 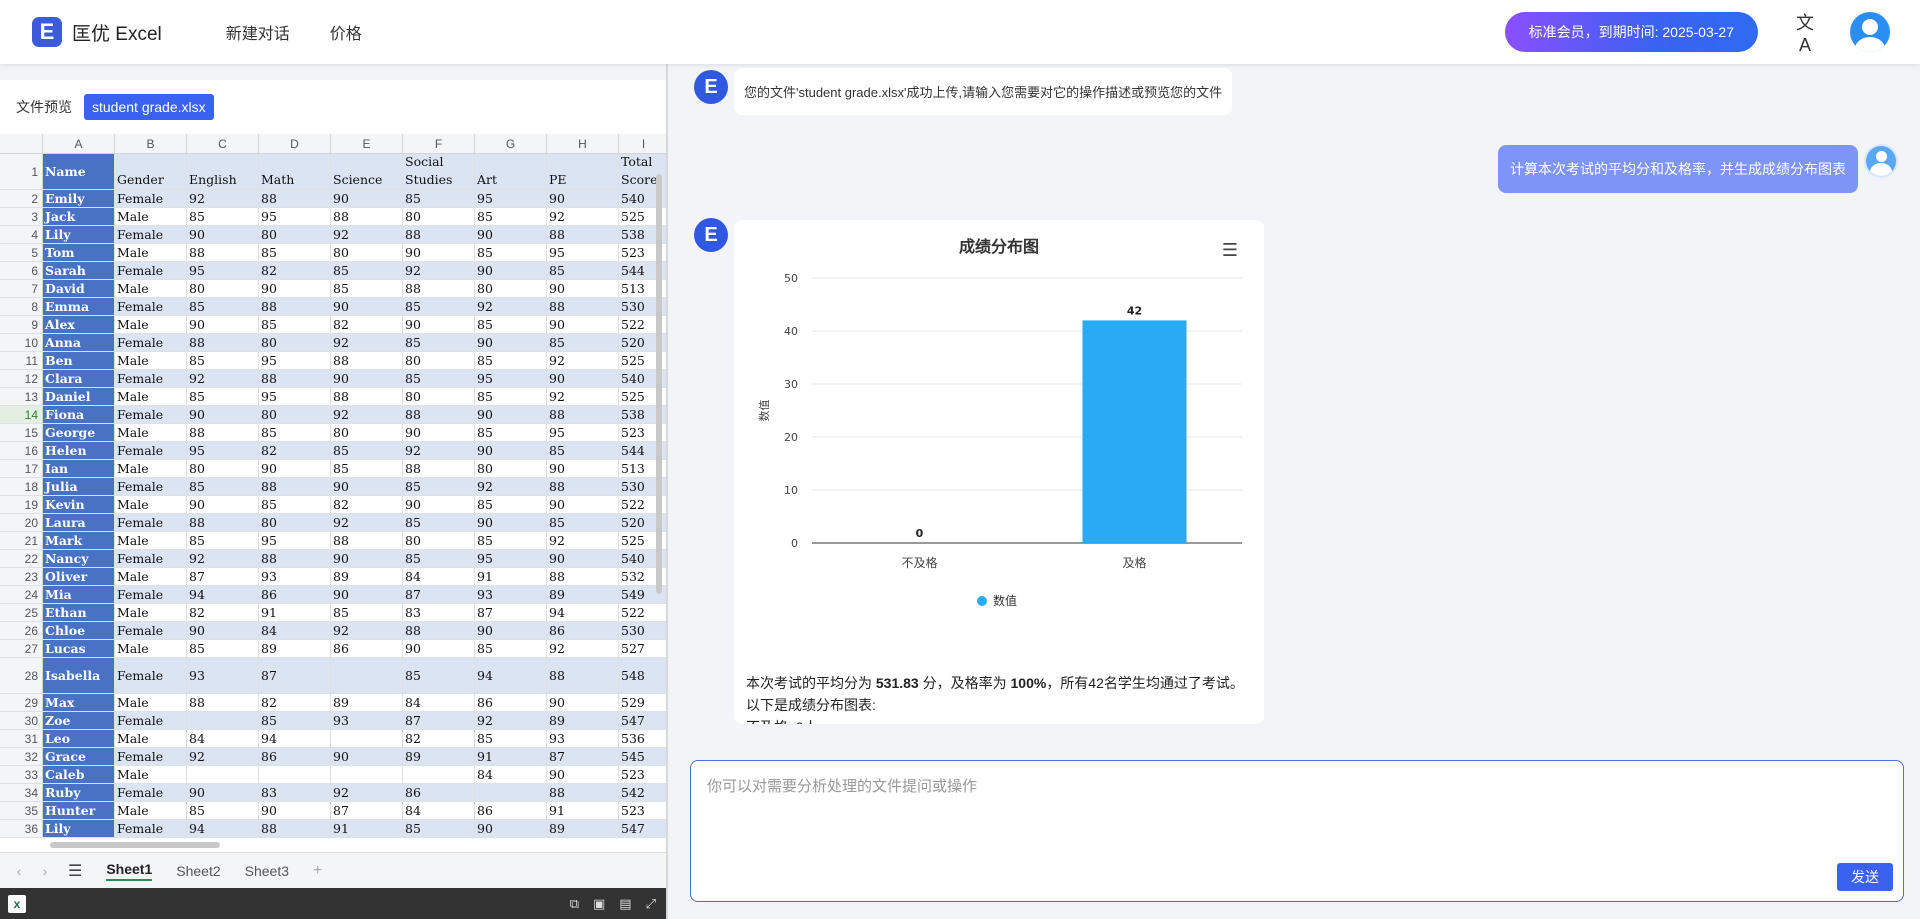 What do you see at coordinates (79, 612) in the screenshot?
I see `name-cell: Ethan` at bounding box center [79, 612].